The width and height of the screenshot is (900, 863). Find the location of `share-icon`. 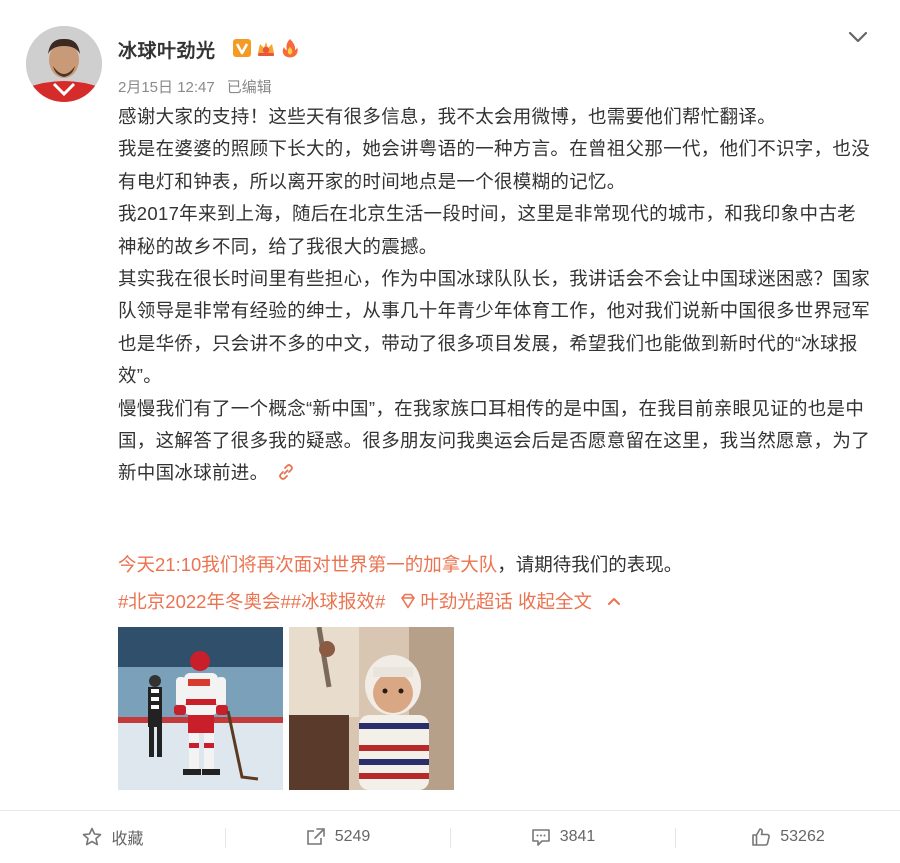

share-icon is located at coordinates (315, 836).